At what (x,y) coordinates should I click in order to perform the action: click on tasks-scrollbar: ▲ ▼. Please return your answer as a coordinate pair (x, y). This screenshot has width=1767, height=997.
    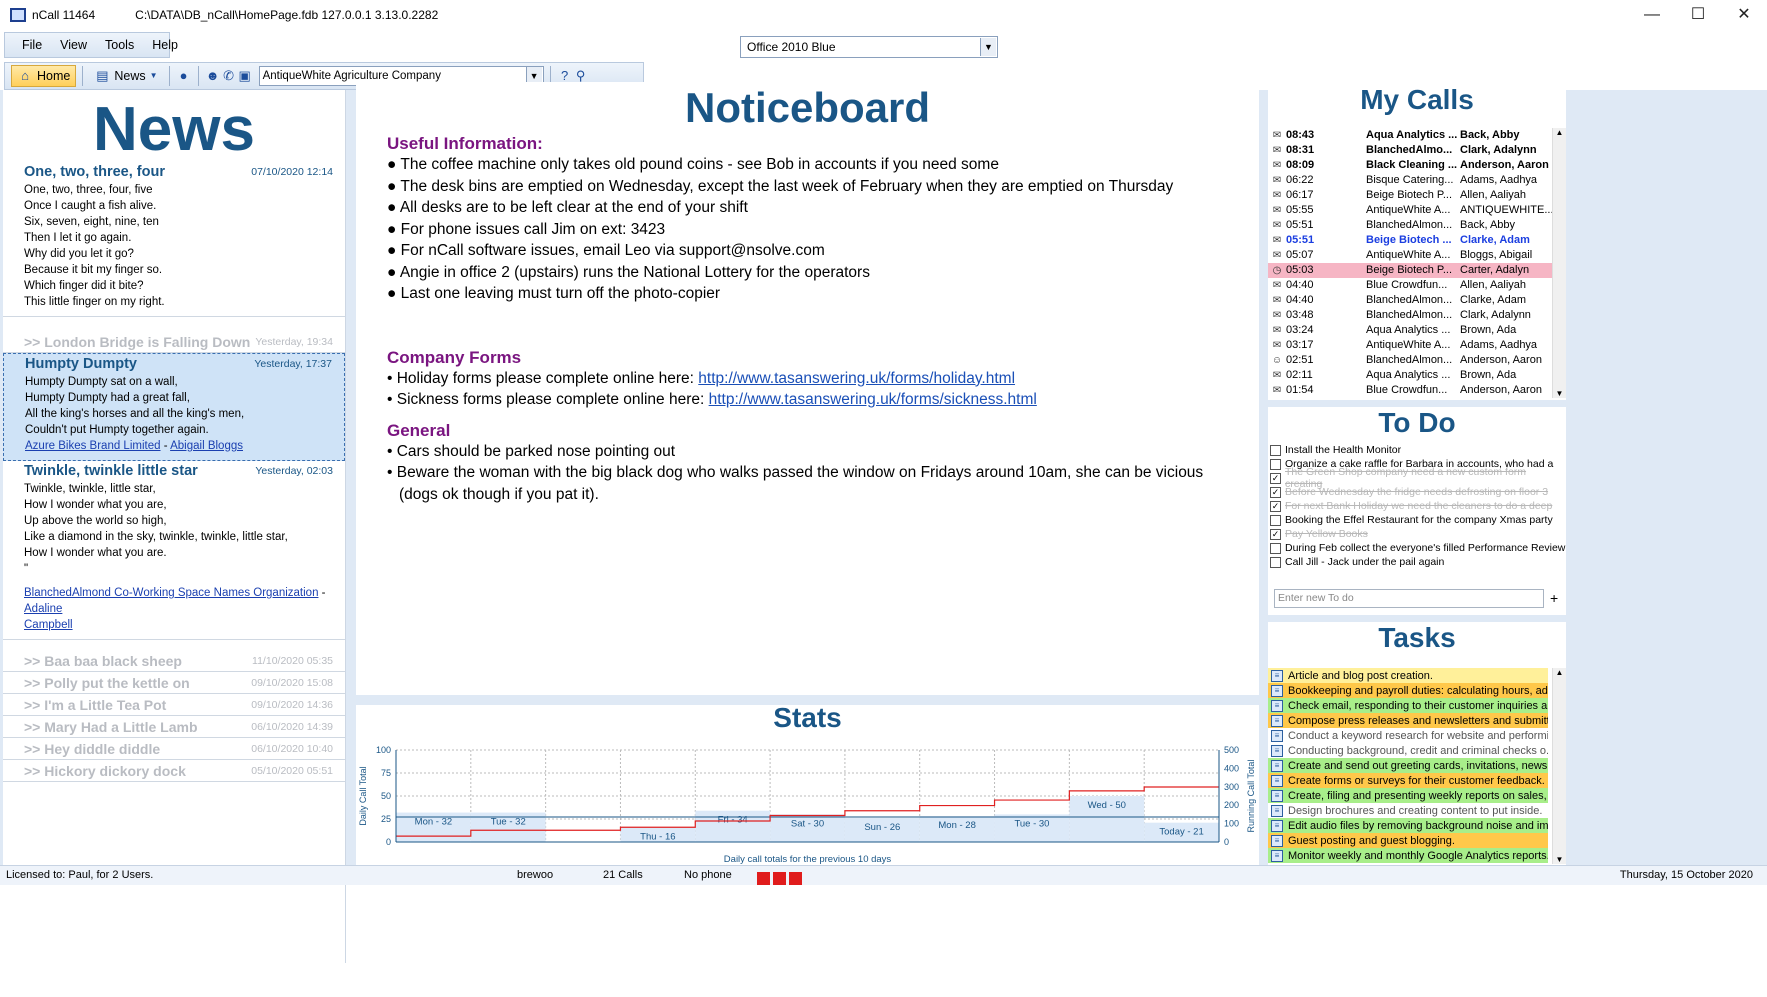
    Looking at the image, I should click on (1559, 766).